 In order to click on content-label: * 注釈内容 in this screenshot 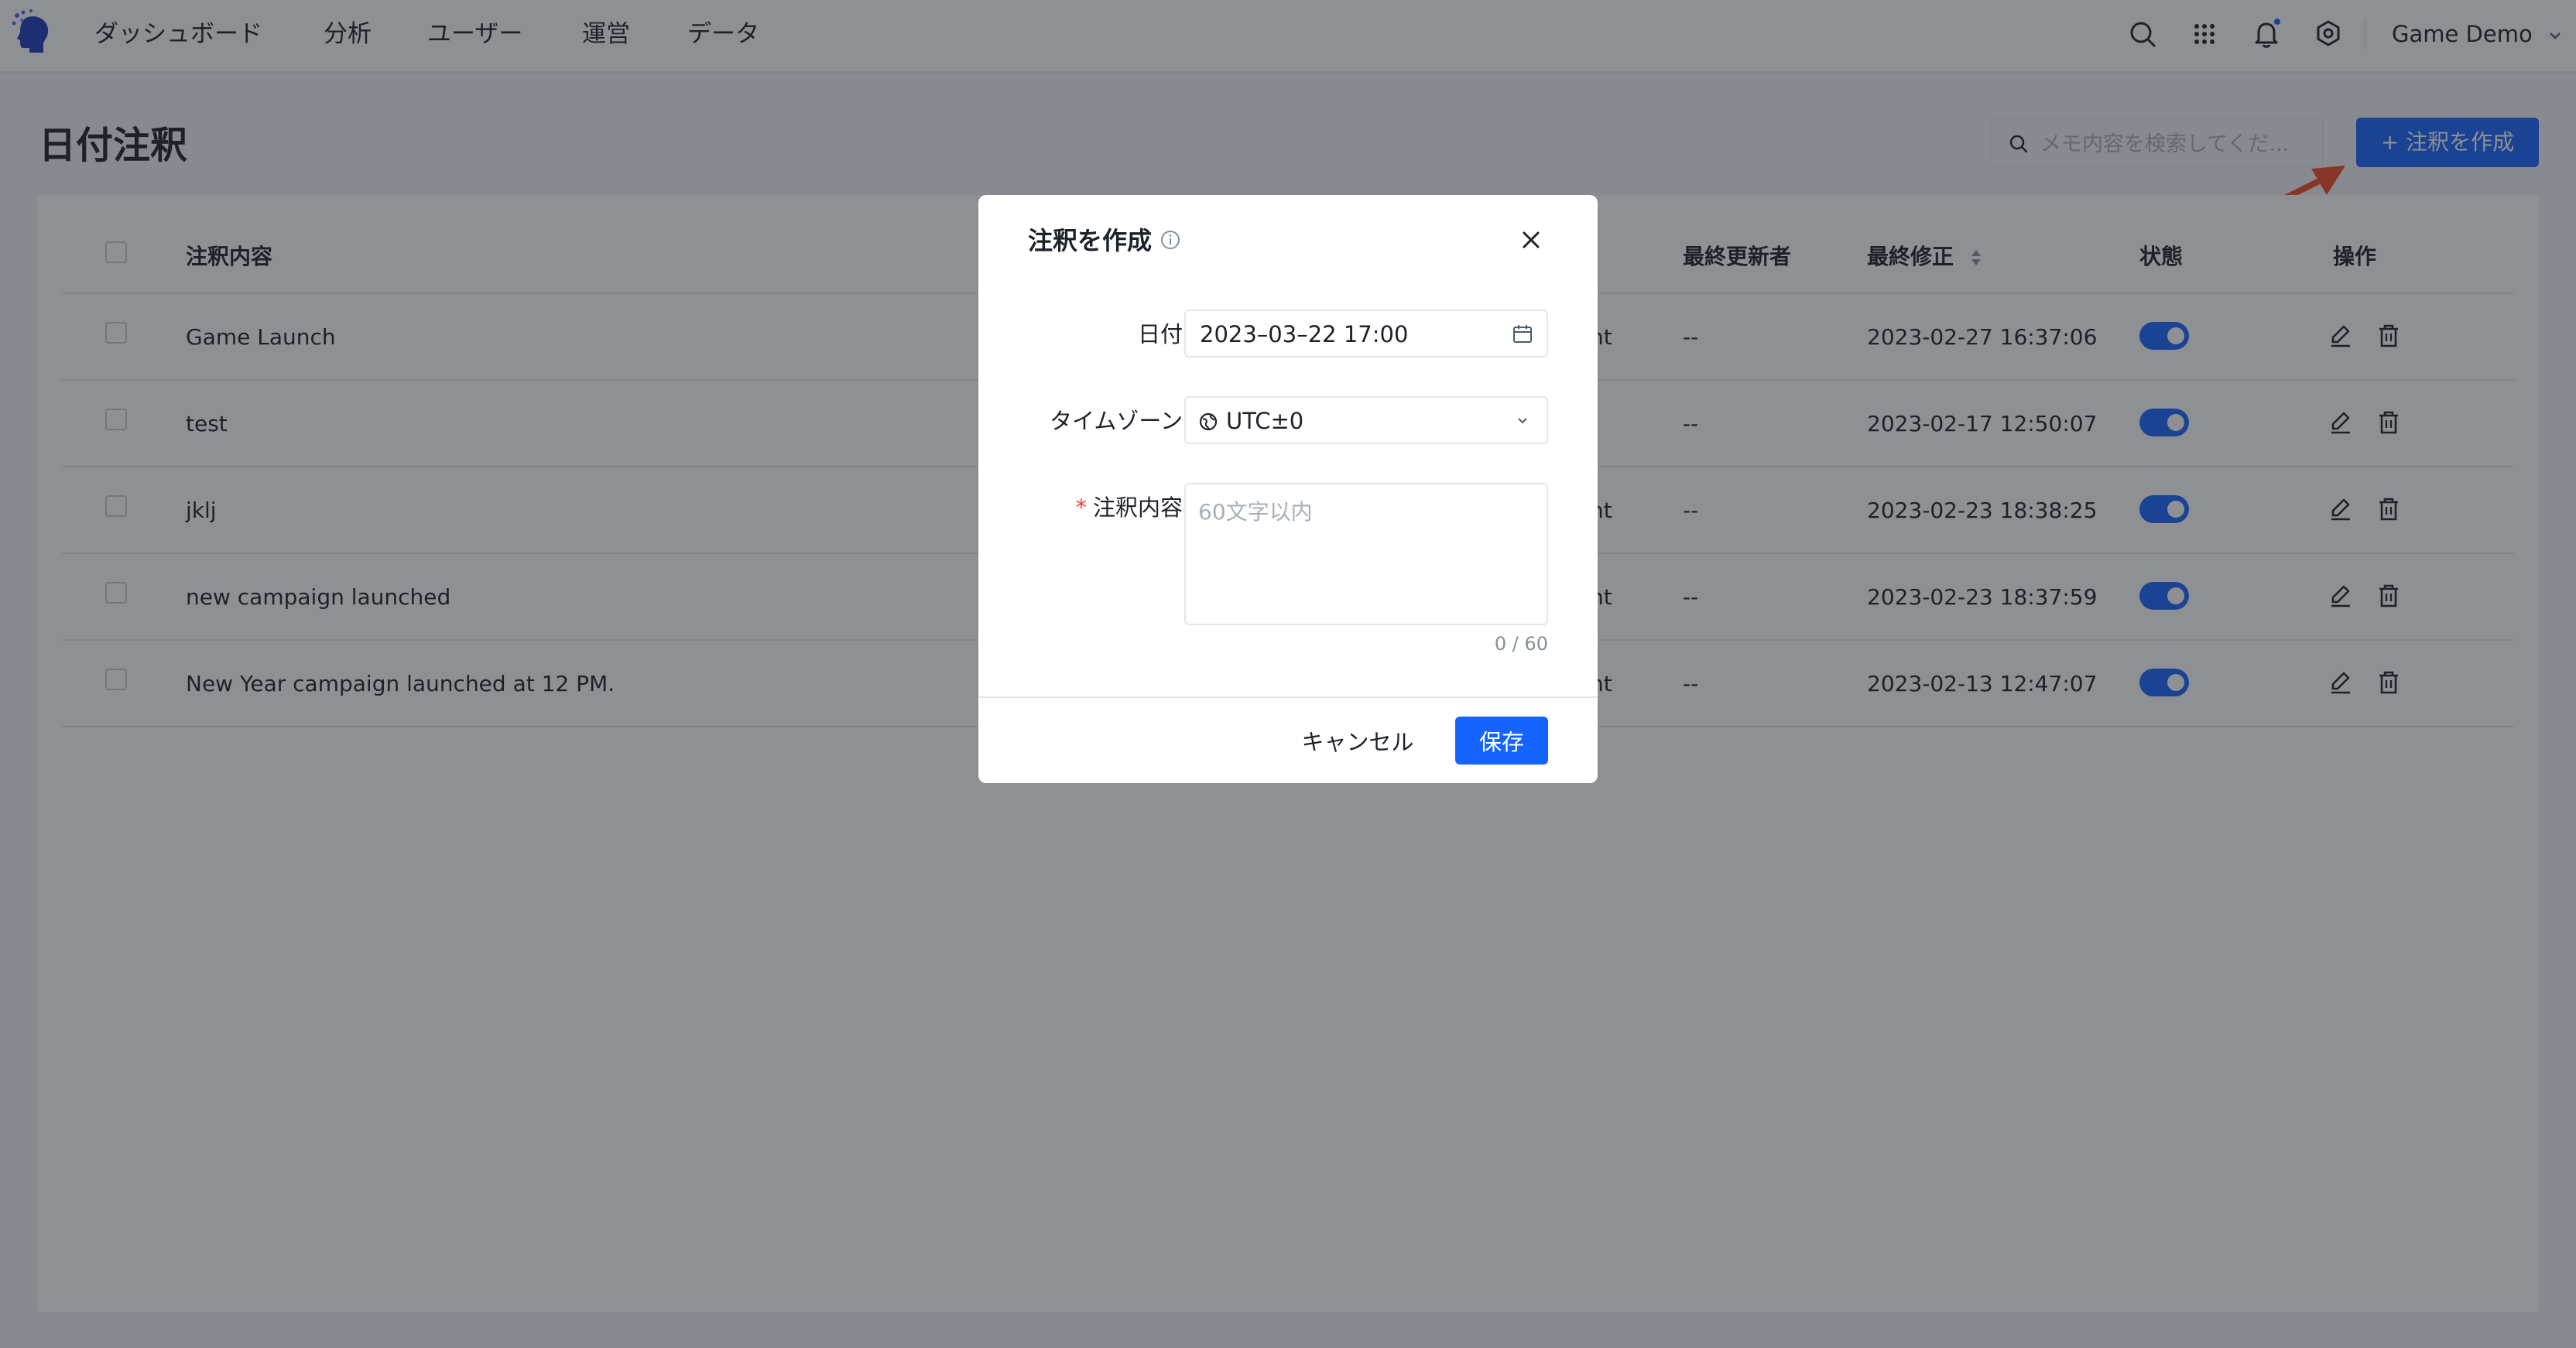, I will do `click(1129, 507)`.